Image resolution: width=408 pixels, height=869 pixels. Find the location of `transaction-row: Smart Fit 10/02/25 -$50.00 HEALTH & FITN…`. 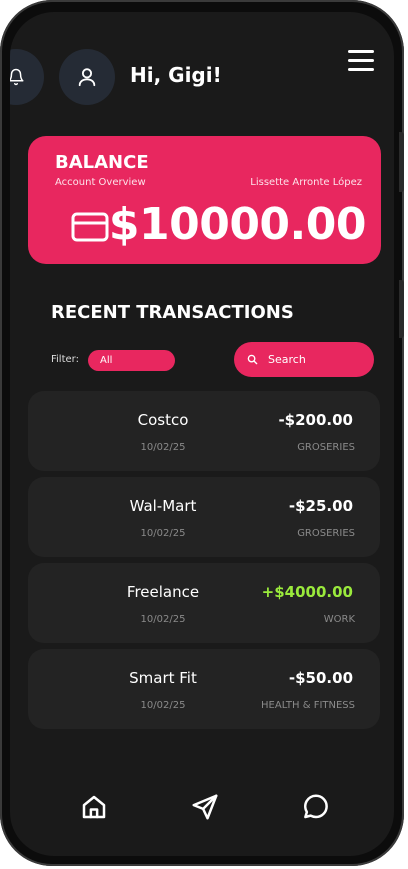

transaction-row: Smart Fit 10/02/25 -$50.00 HEALTH & FITN… is located at coordinates (204, 689).